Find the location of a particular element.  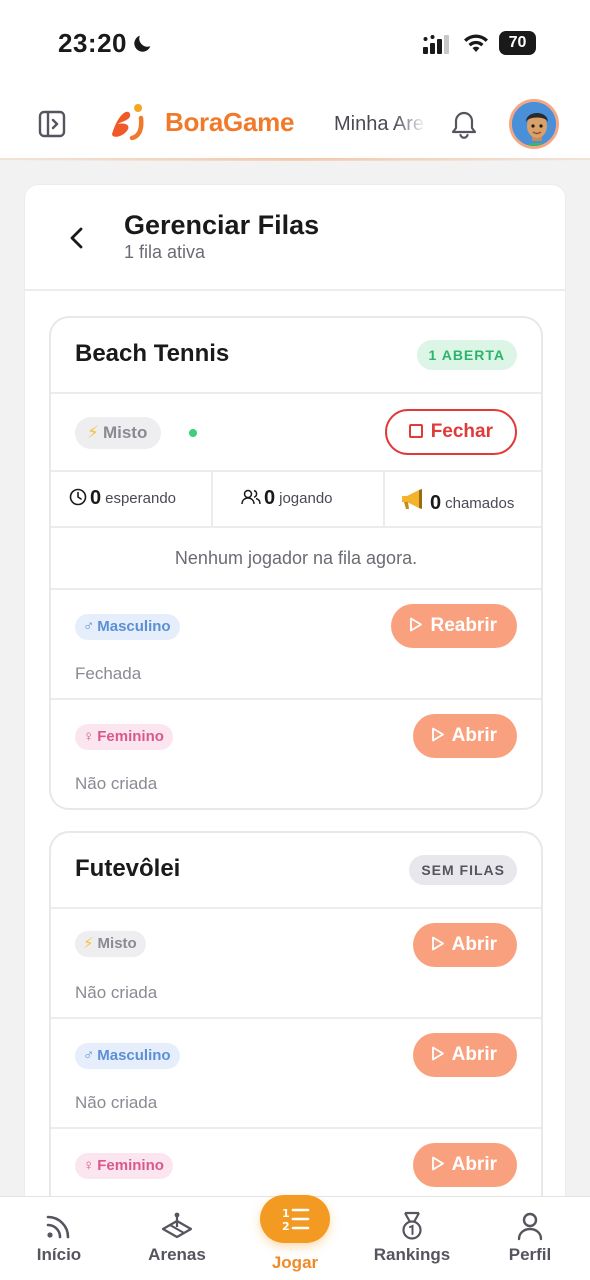

stat-waiting-label: esperando is located at coordinates (141, 498).